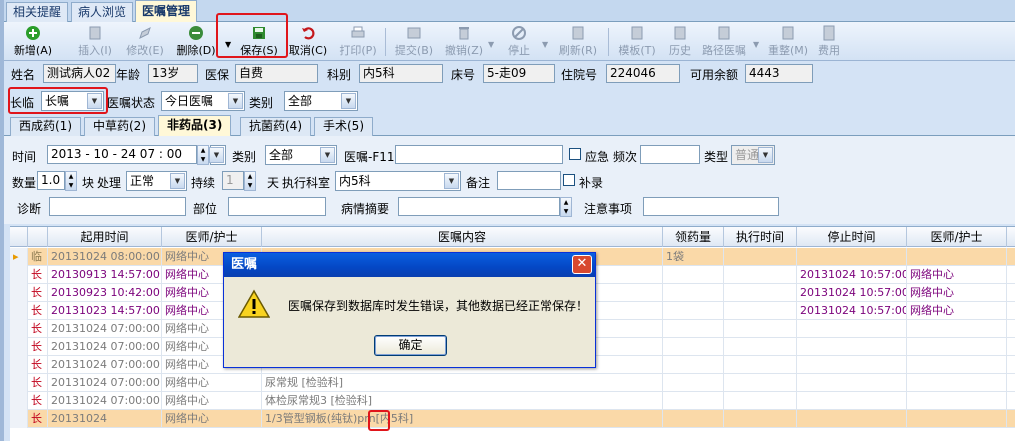  Describe the element at coordinates (205, 209) in the screenshot. I see `site-label: 部位` at that location.